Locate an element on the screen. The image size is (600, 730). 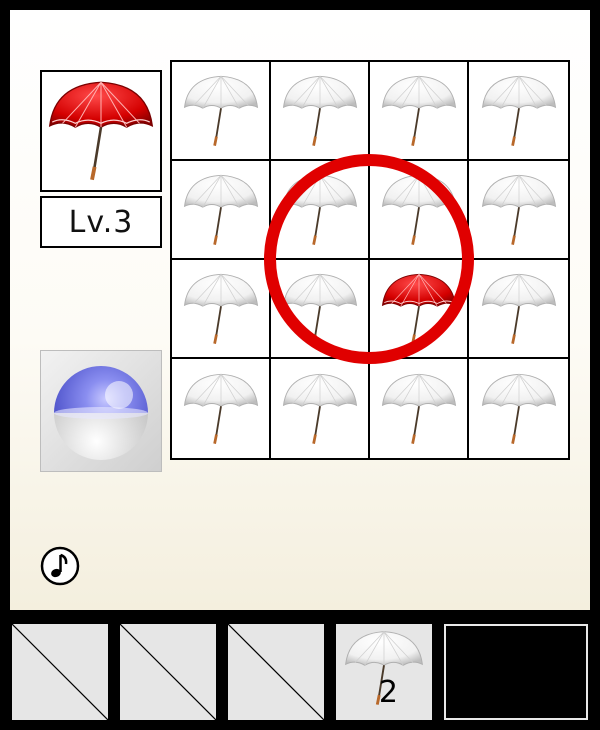
music-note-icon is located at coordinates (60, 566).